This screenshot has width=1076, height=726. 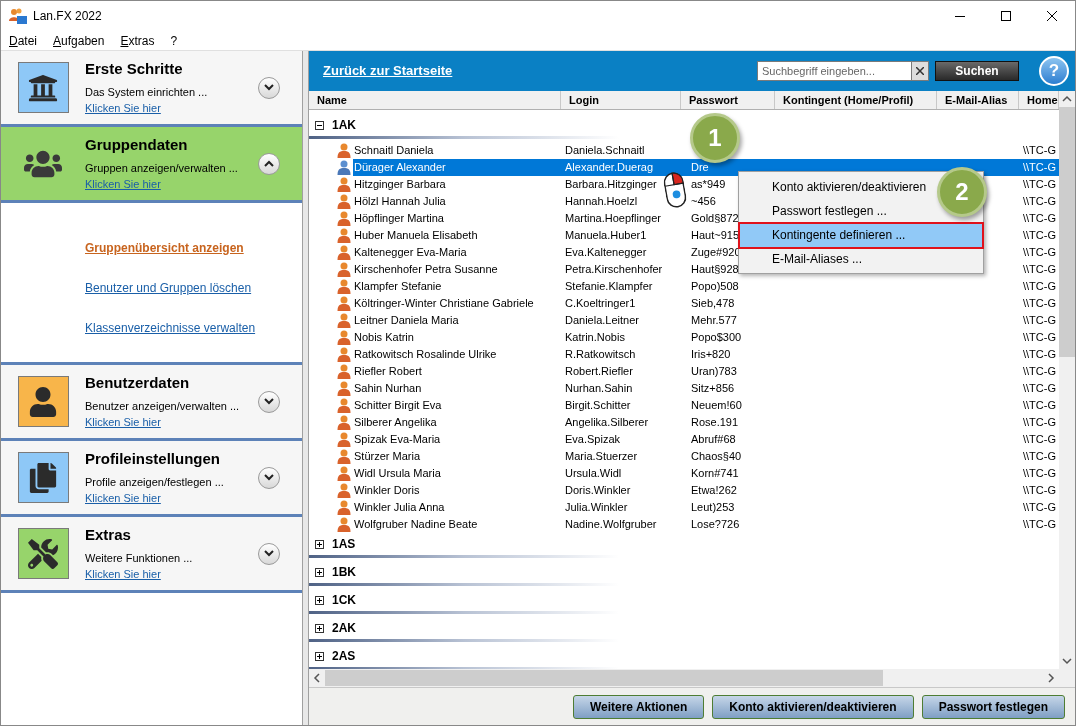 What do you see at coordinates (713, 439) in the screenshot?
I see `password-cell: Abruf#68` at bounding box center [713, 439].